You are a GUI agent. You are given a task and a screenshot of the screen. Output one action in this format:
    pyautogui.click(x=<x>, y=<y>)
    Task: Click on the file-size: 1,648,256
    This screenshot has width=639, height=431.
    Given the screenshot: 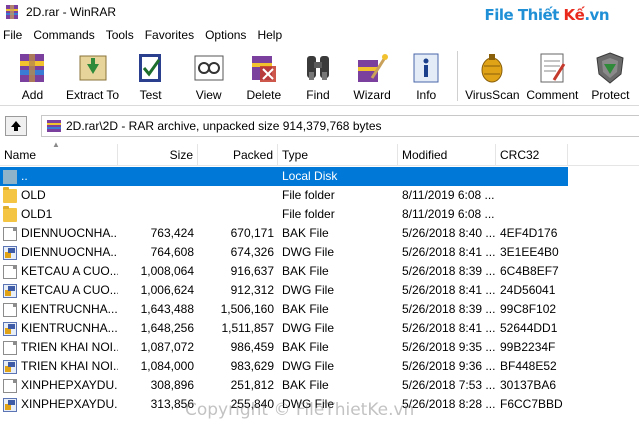 What is the action you would take?
    pyautogui.click(x=167, y=328)
    